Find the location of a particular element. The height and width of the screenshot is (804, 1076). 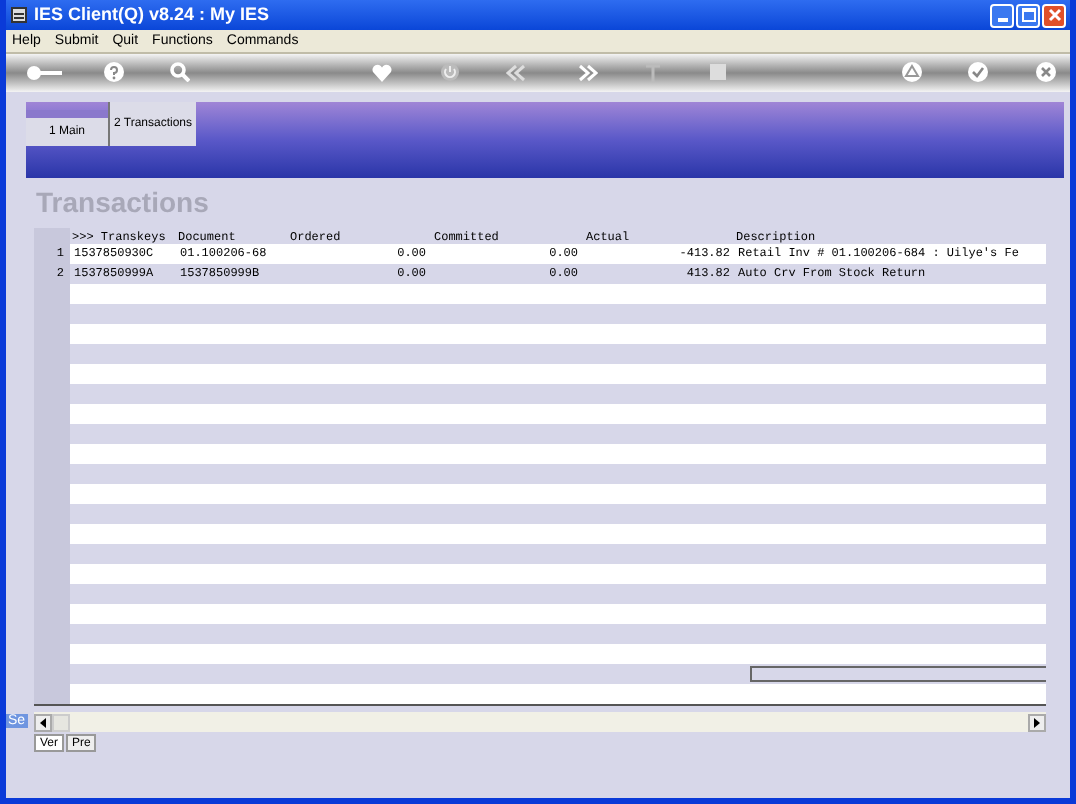

right-arrow-icon is located at coordinates (1037, 722).